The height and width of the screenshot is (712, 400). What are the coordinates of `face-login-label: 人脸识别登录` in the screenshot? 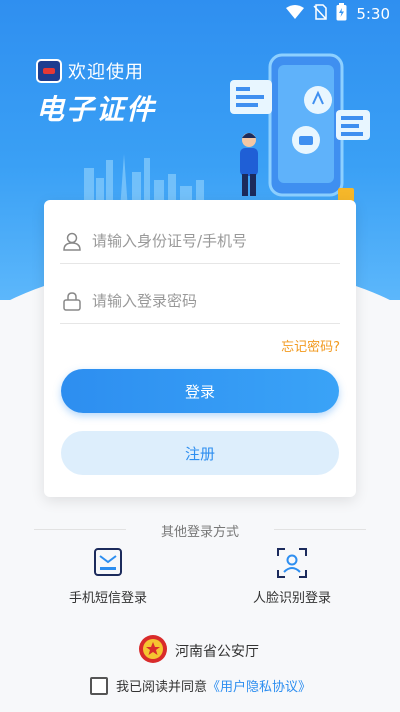 It's located at (291, 598).